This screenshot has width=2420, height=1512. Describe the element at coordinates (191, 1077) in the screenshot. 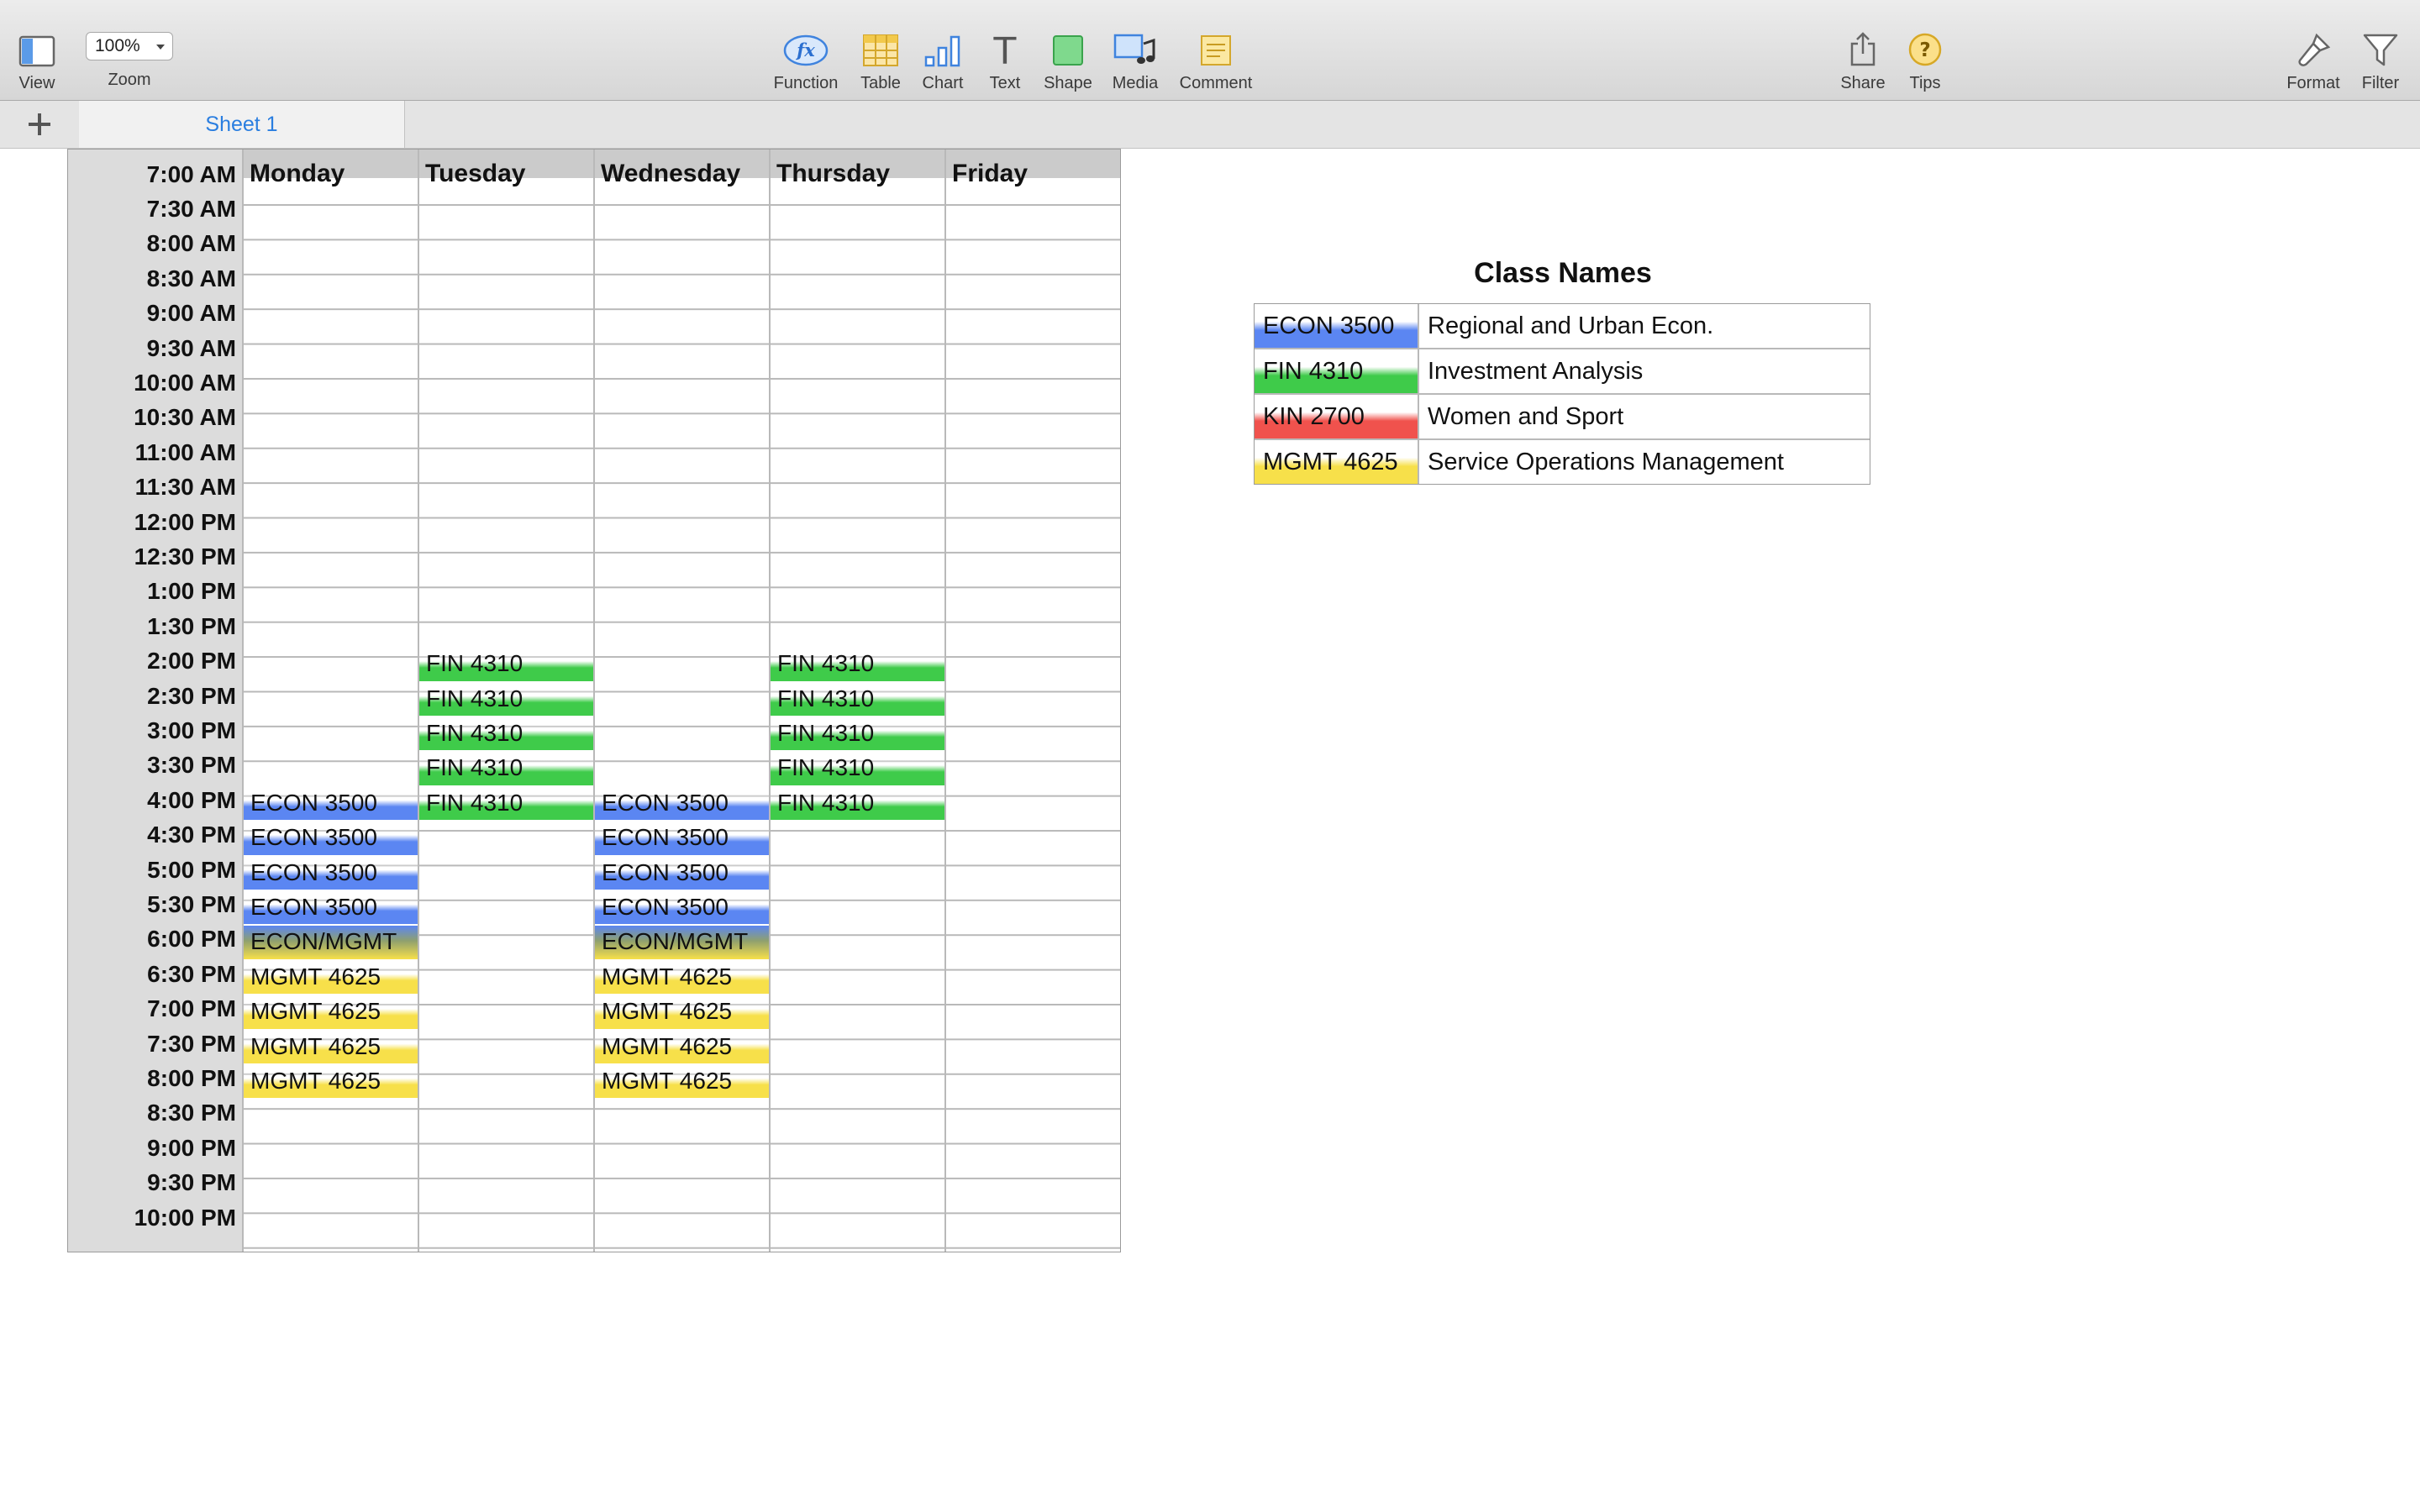

I see `time-label: 8:00 PM` at that location.